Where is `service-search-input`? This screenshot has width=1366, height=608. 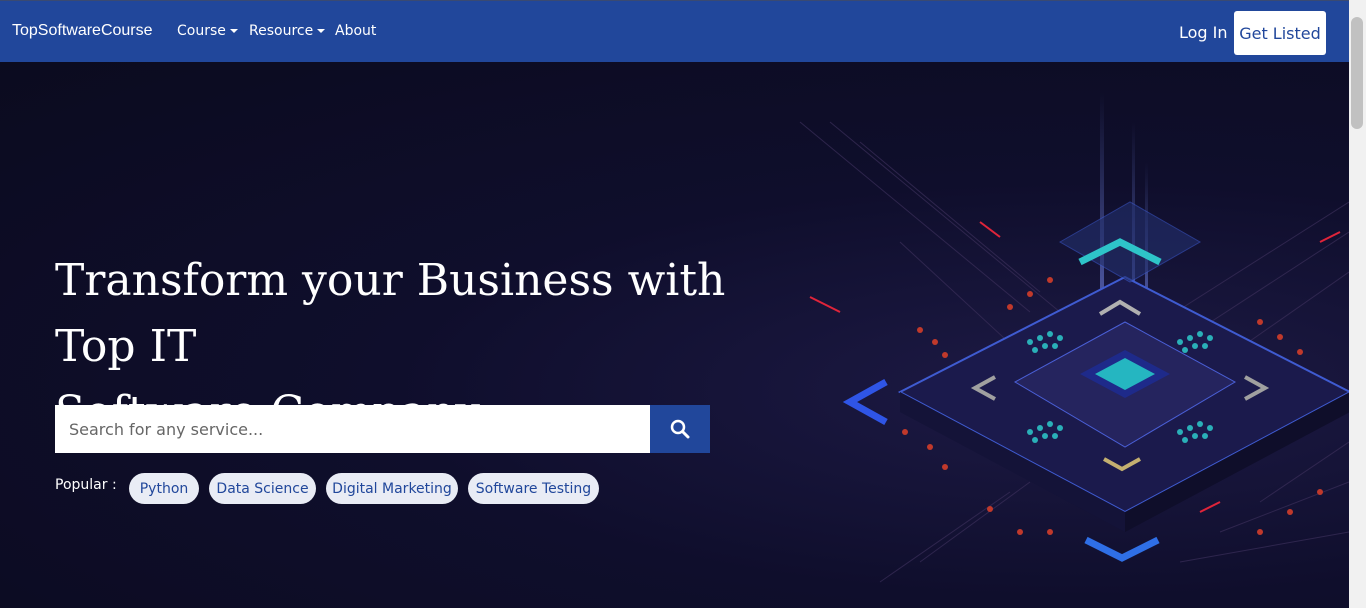
service-search-input is located at coordinates (352, 429).